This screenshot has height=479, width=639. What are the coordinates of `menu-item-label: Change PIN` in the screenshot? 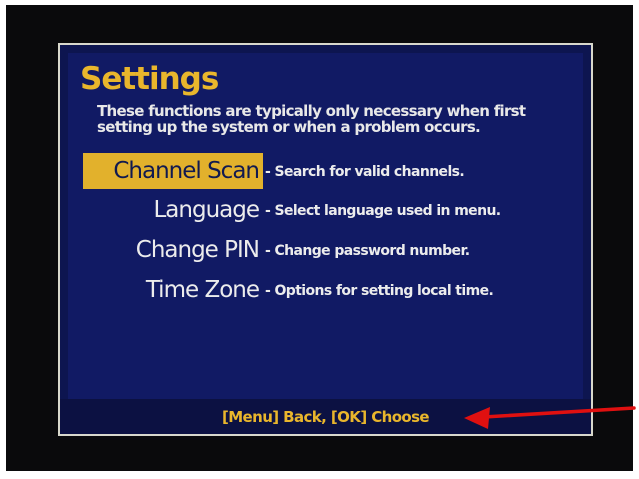 It's located at (195, 250).